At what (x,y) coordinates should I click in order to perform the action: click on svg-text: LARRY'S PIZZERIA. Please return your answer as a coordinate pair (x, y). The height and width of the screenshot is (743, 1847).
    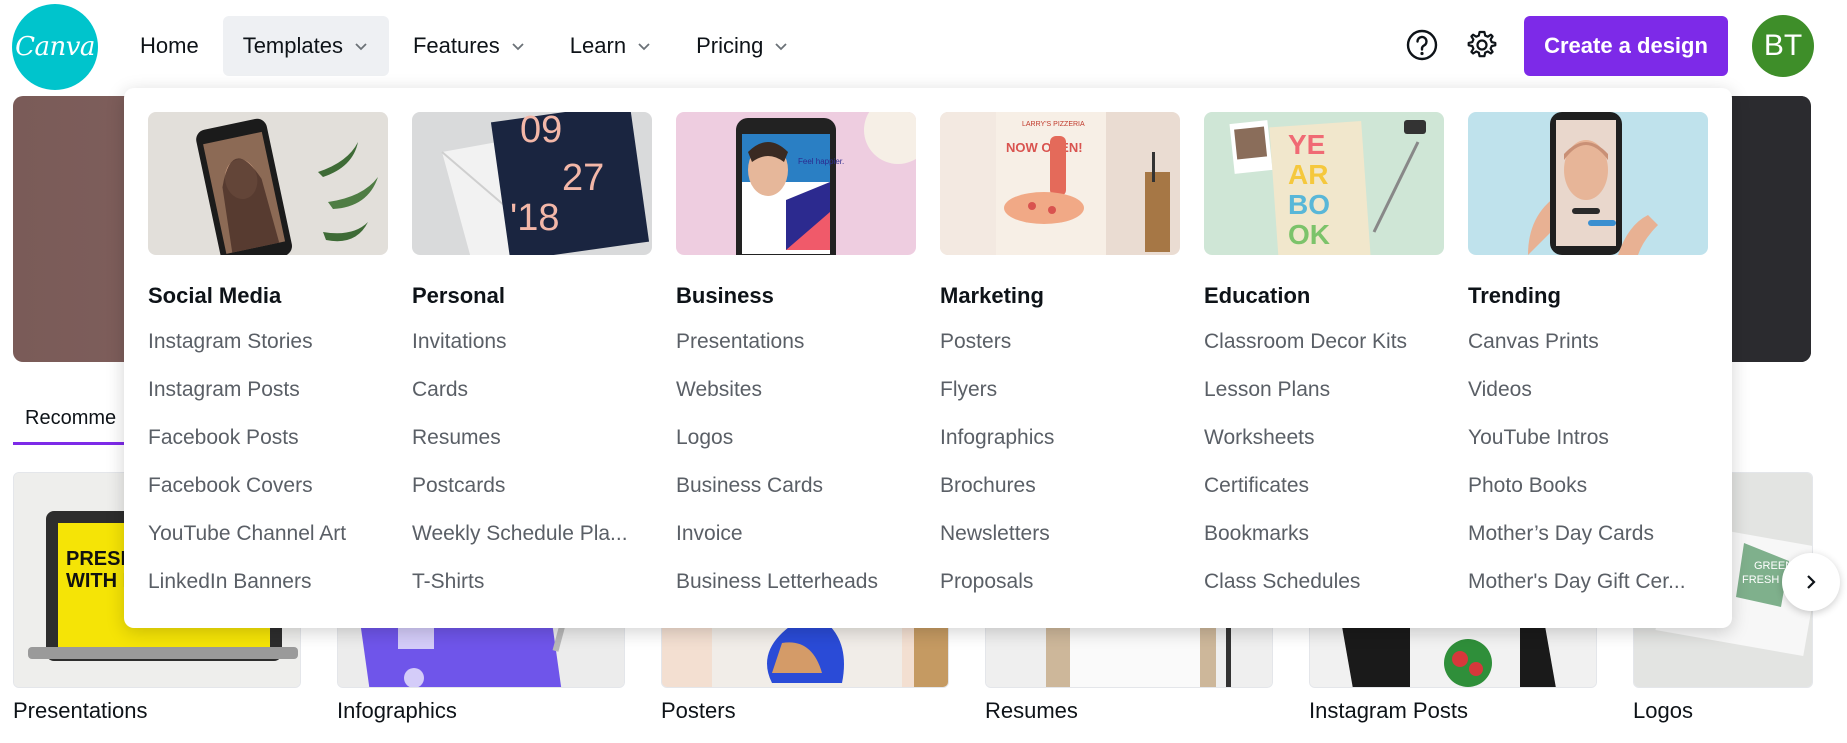
    Looking at the image, I should click on (1053, 124).